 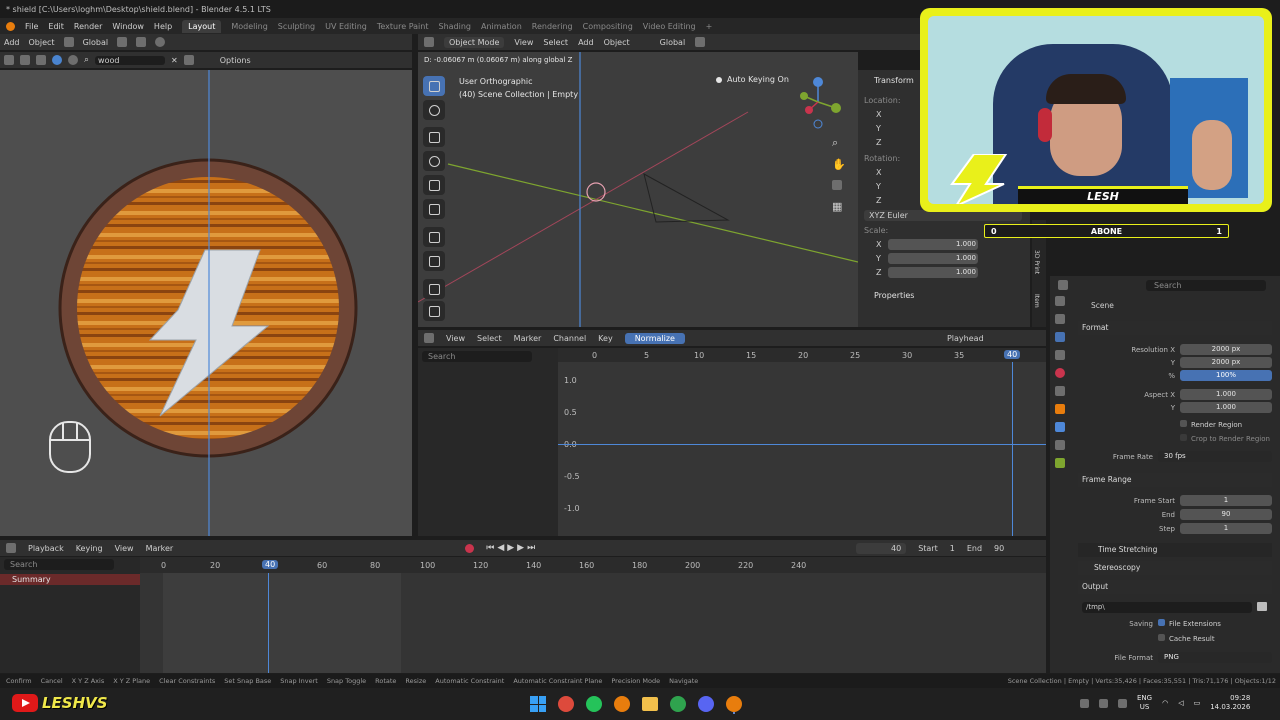 I want to click on viewport-add-menu: Add, so click(x=586, y=42).